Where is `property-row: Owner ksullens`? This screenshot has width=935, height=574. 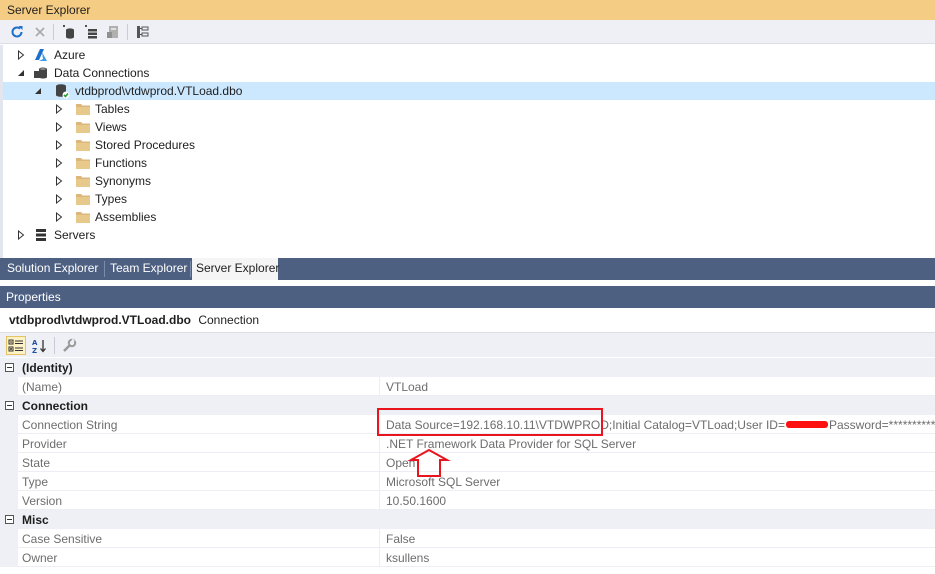 property-row: Owner ksullens is located at coordinates (467, 557).